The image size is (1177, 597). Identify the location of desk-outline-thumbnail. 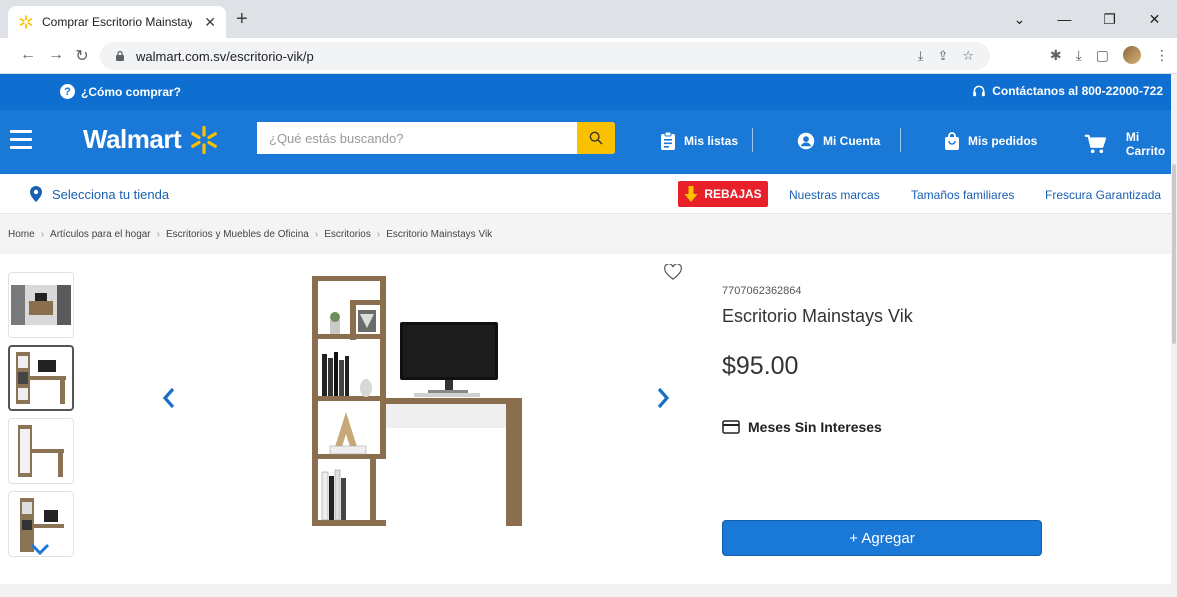
(41, 451).